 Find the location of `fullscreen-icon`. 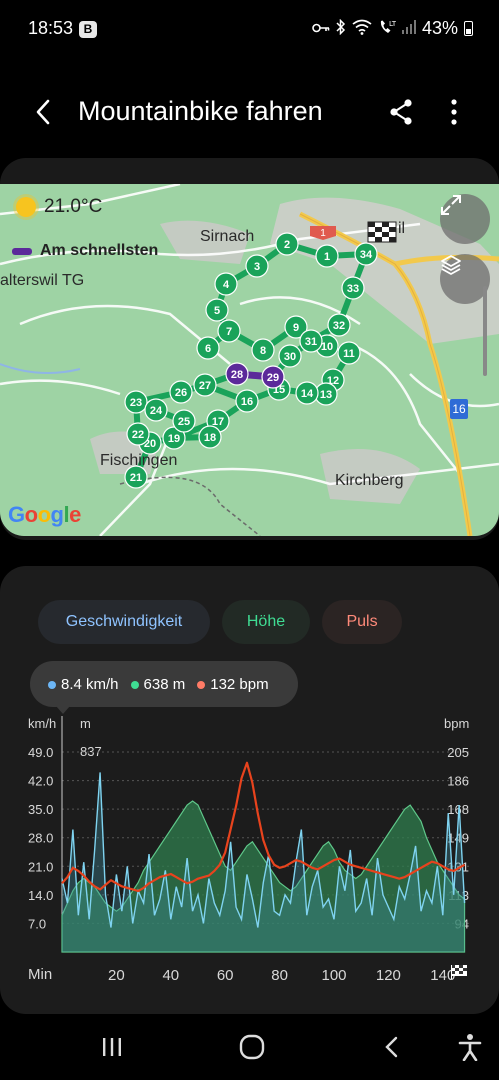

fullscreen-icon is located at coordinates (465, 219).